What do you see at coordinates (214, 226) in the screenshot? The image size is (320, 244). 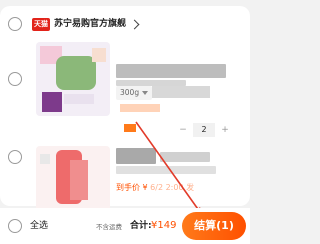 I see `checkout-button: 结算(1)` at bounding box center [214, 226].